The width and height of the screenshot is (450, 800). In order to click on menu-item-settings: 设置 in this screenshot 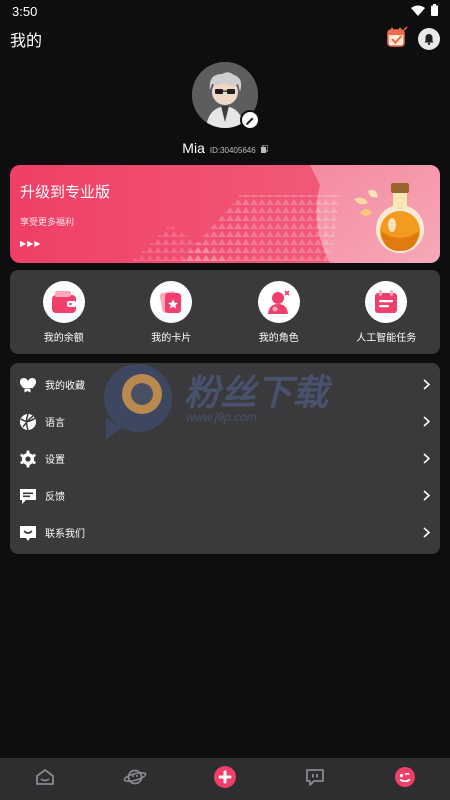, I will do `click(225, 458)`.